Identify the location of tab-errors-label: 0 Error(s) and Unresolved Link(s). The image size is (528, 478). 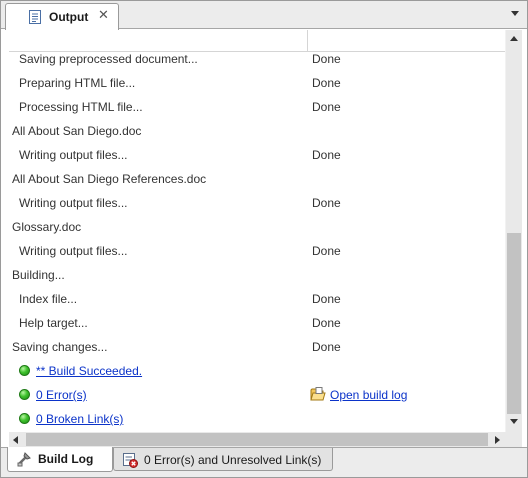
(233, 460).